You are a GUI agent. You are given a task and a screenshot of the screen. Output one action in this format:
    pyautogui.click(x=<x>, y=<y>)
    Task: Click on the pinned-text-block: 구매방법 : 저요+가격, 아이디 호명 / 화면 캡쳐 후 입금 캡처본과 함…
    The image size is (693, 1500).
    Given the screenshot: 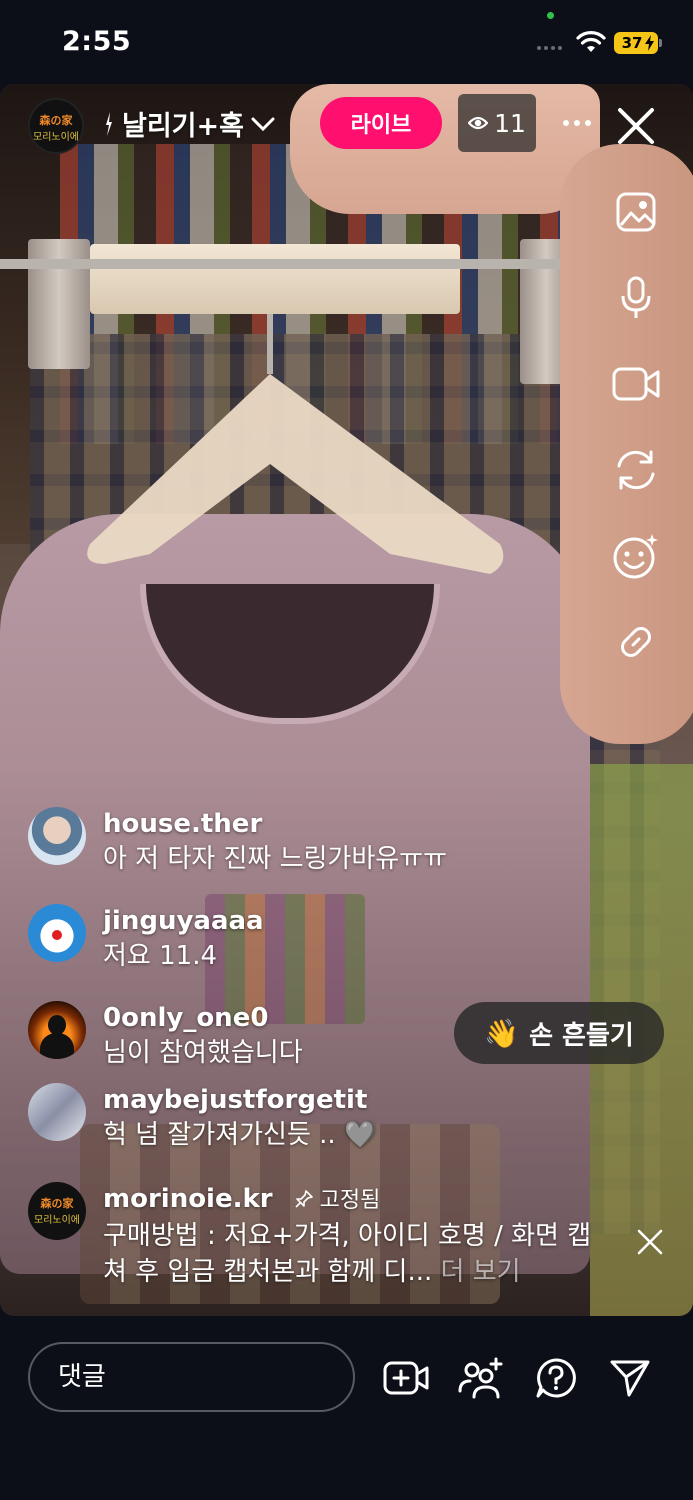 What is the action you would take?
    pyautogui.click(x=358, y=1254)
    